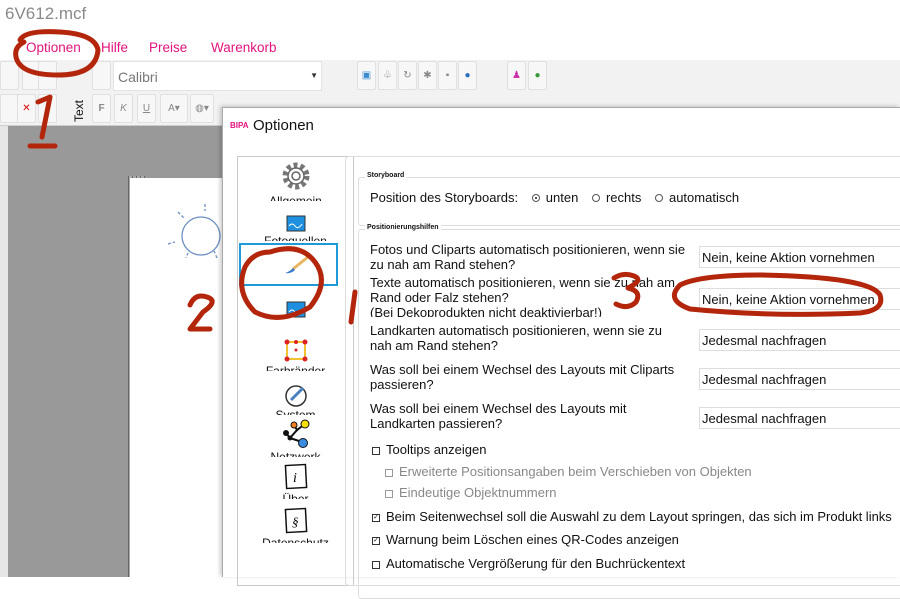 This screenshot has height=599, width=900. I want to click on checkbox-object-numbers: Eindeutige Objektnummern, so click(471, 492).